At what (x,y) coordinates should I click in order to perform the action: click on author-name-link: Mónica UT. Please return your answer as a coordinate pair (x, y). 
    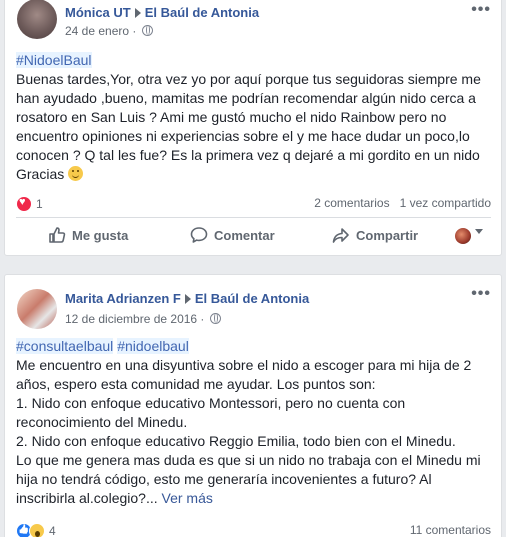
    Looking at the image, I should click on (98, 12).